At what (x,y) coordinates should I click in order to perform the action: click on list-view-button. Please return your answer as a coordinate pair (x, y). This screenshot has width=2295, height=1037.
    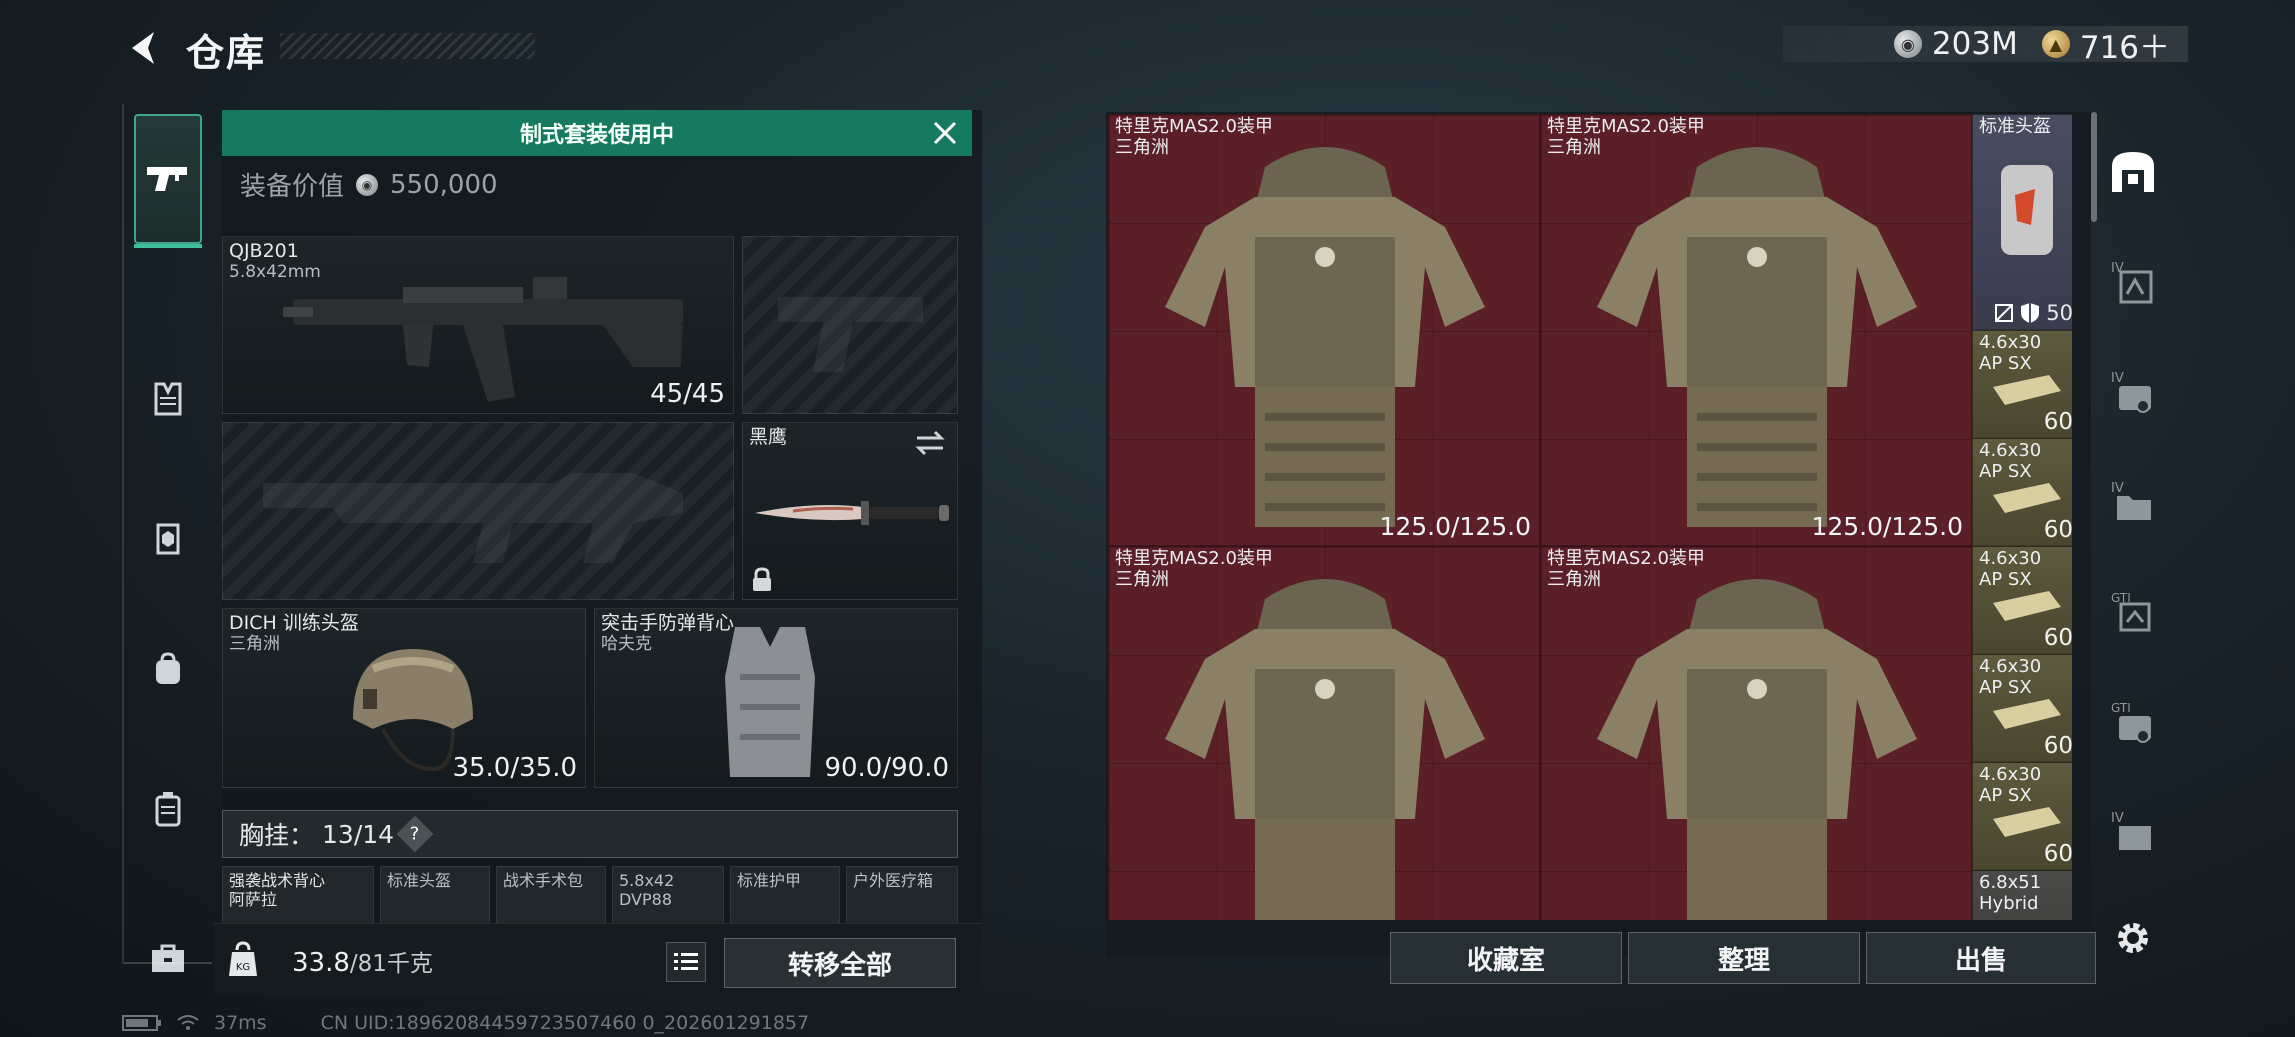
    Looking at the image, I should click on (686, 962).